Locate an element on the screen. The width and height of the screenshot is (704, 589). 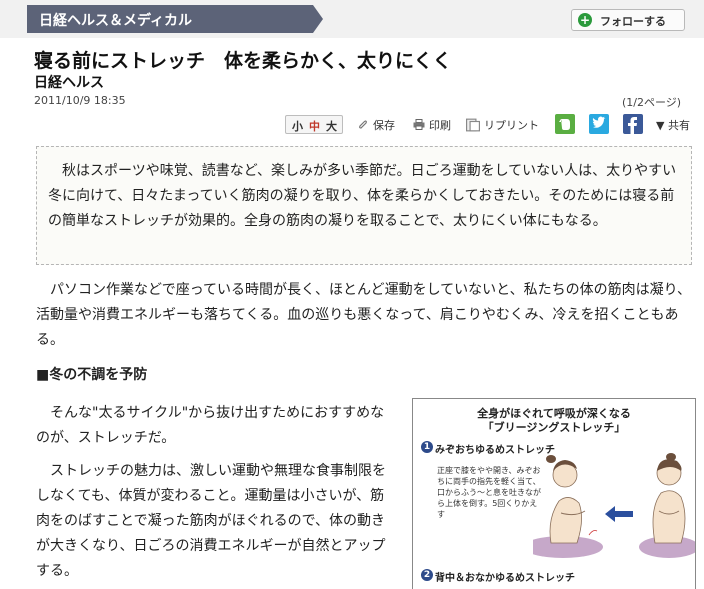
step-badge: 2 is located at coordinates (427, 575).